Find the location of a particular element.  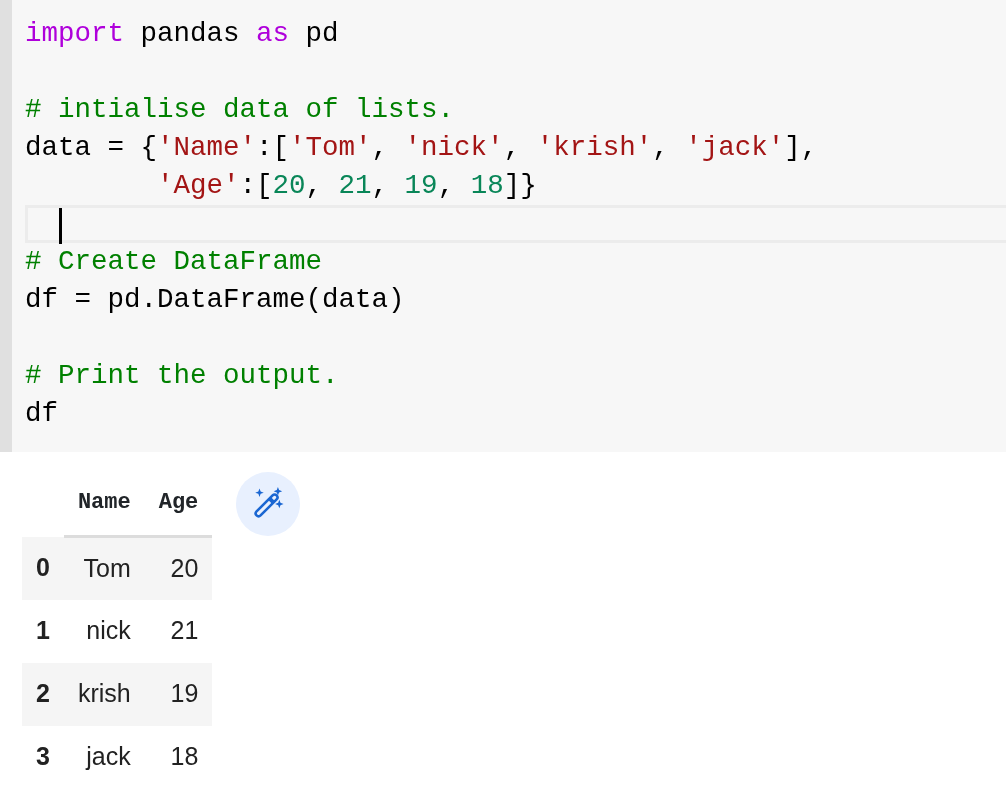

row-index: 1 is located at coordinates (43, 631).